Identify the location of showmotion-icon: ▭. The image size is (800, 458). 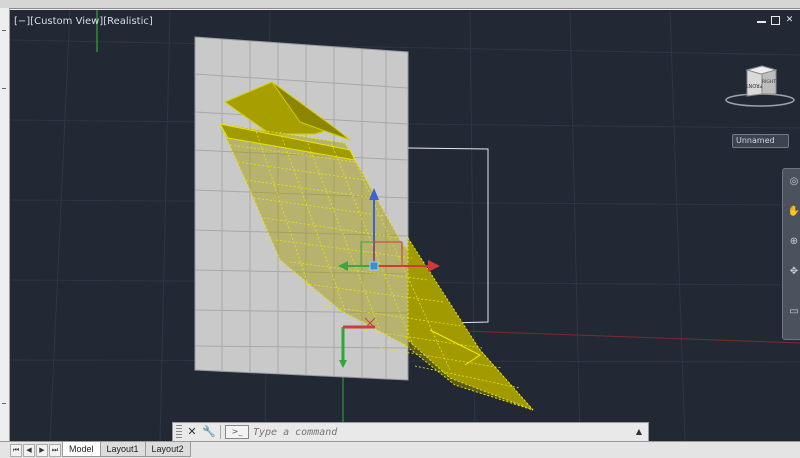
(793, 312).